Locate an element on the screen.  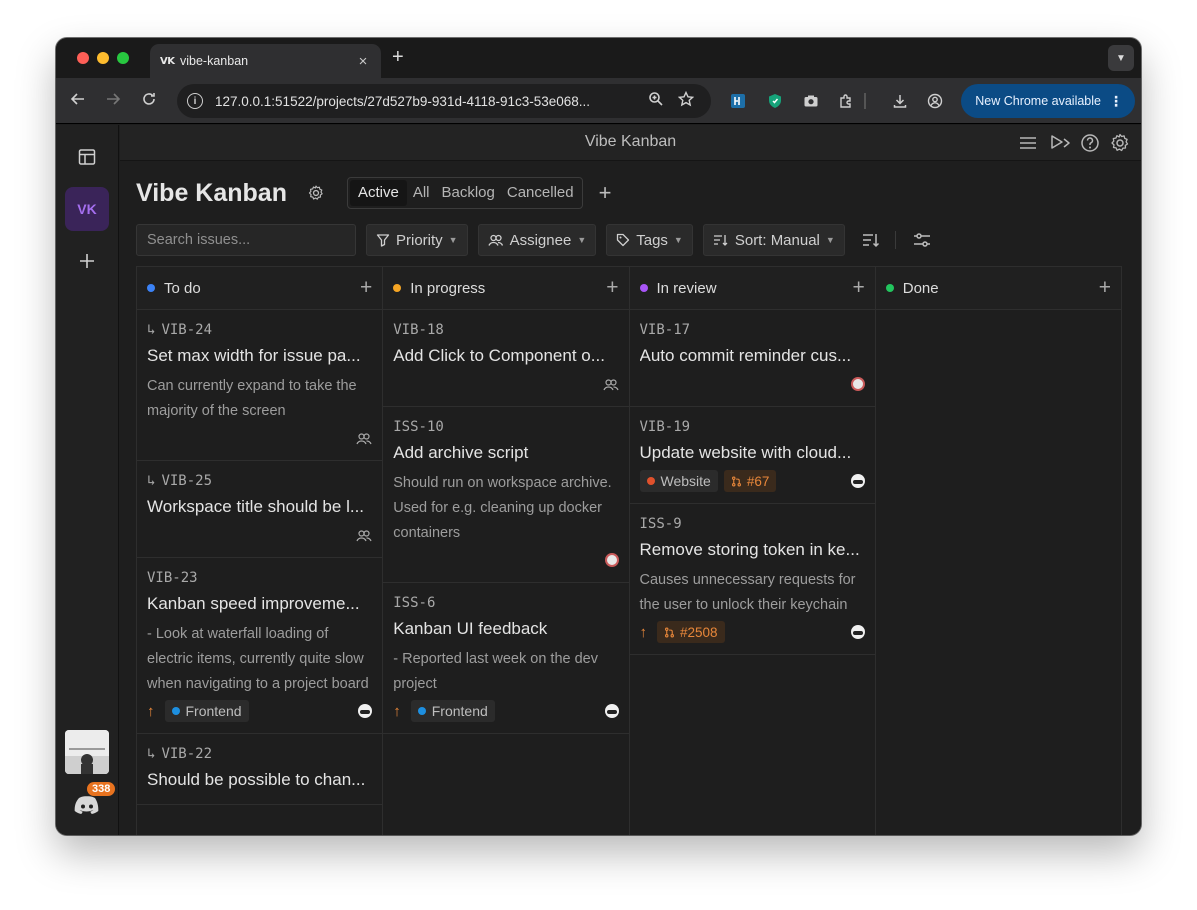
pull-request-badge: #67 is located at coordinates (750, 481).